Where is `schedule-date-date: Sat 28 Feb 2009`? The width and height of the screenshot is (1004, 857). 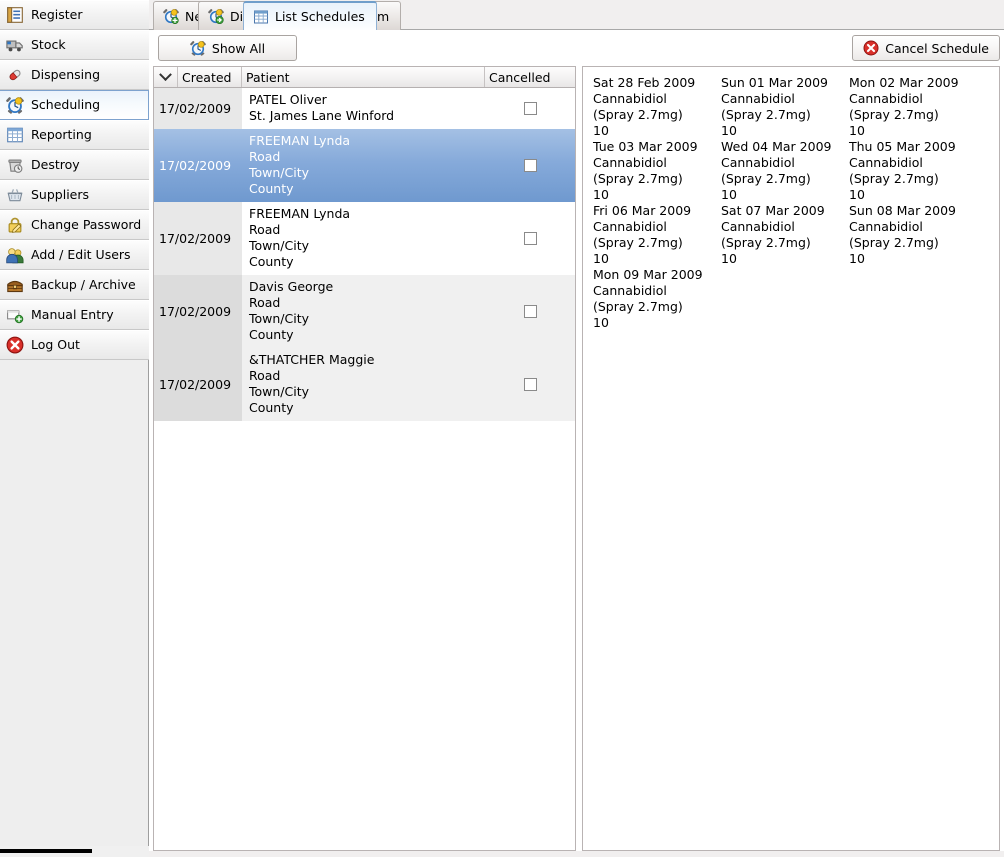 schedule-date-date: Sat 28 Feb 2009 is located at coordinates (644, 82).